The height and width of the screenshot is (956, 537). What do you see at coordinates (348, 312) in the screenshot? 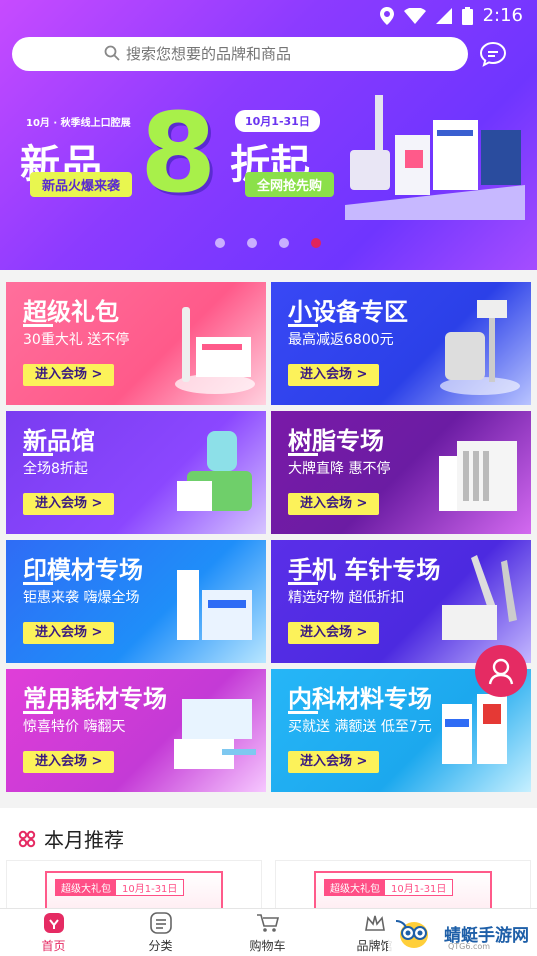
I see `card-title: 小设备专区` at bounding box center [348, 312].